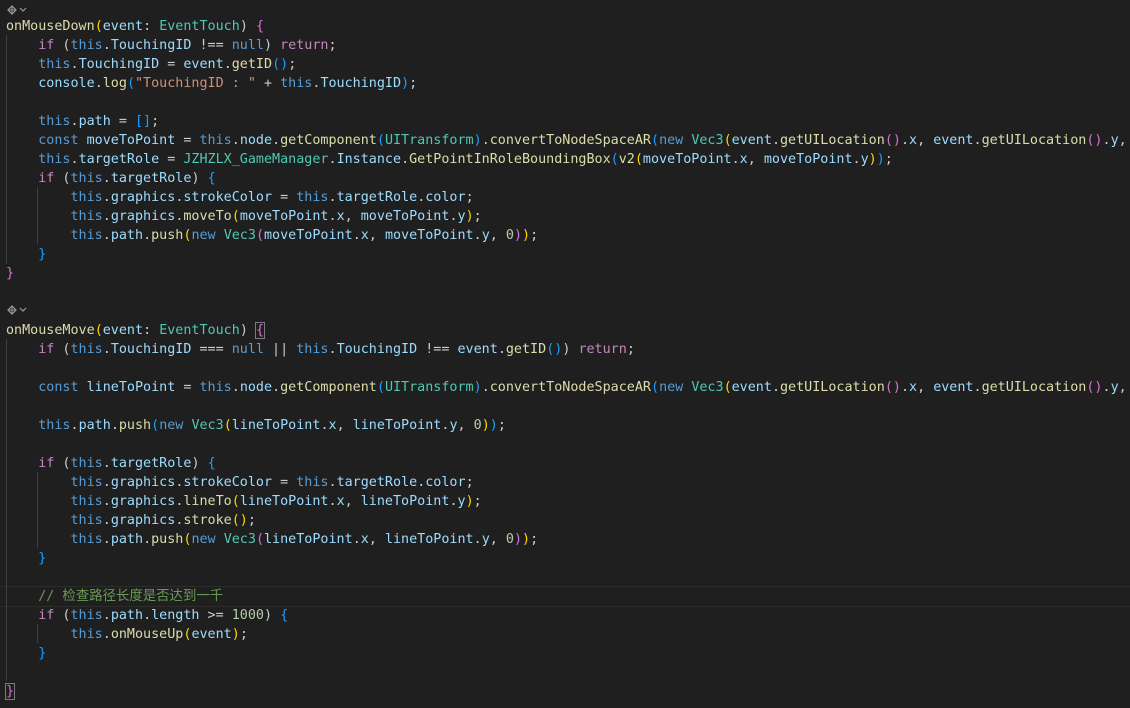 This screenshot has height=708, width=1130. Describe the element at coordinates (171, 45) in the screenshot. I see `code-line: if (this.TouchingID !== null) return;` at that location.